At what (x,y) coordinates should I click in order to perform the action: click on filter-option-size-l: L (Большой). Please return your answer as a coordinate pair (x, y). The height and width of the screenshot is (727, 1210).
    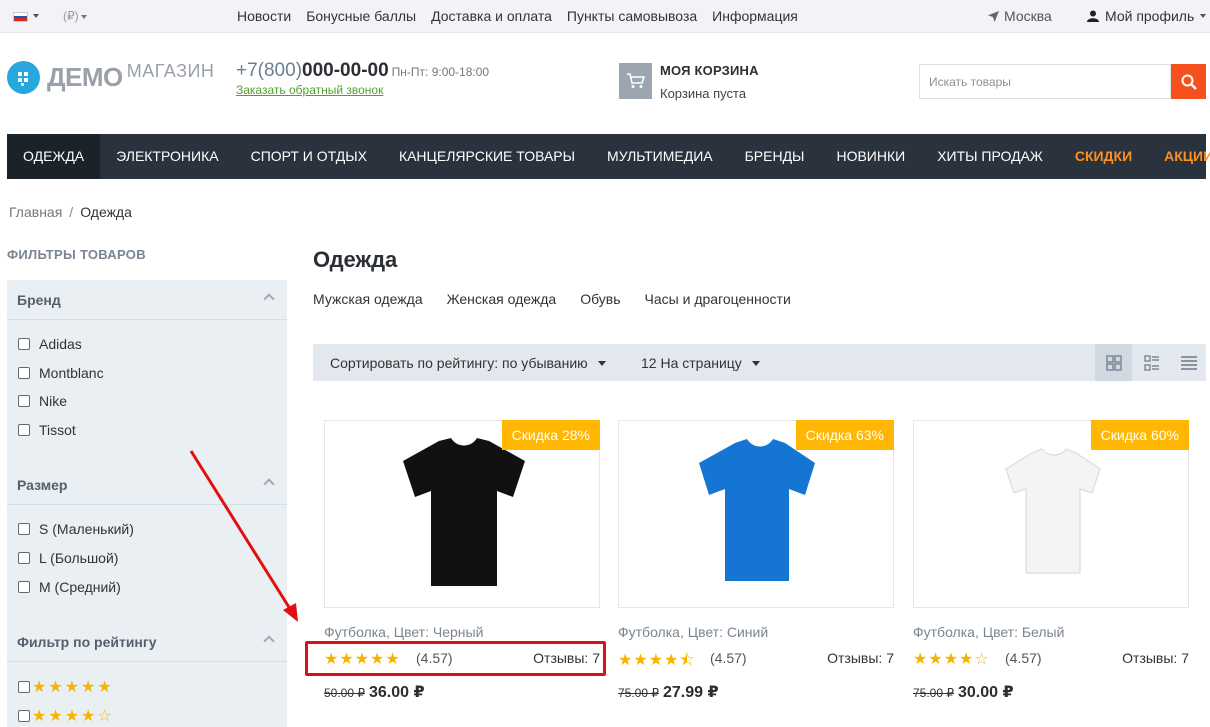
    Looking at the image, I should click on (68, 558).